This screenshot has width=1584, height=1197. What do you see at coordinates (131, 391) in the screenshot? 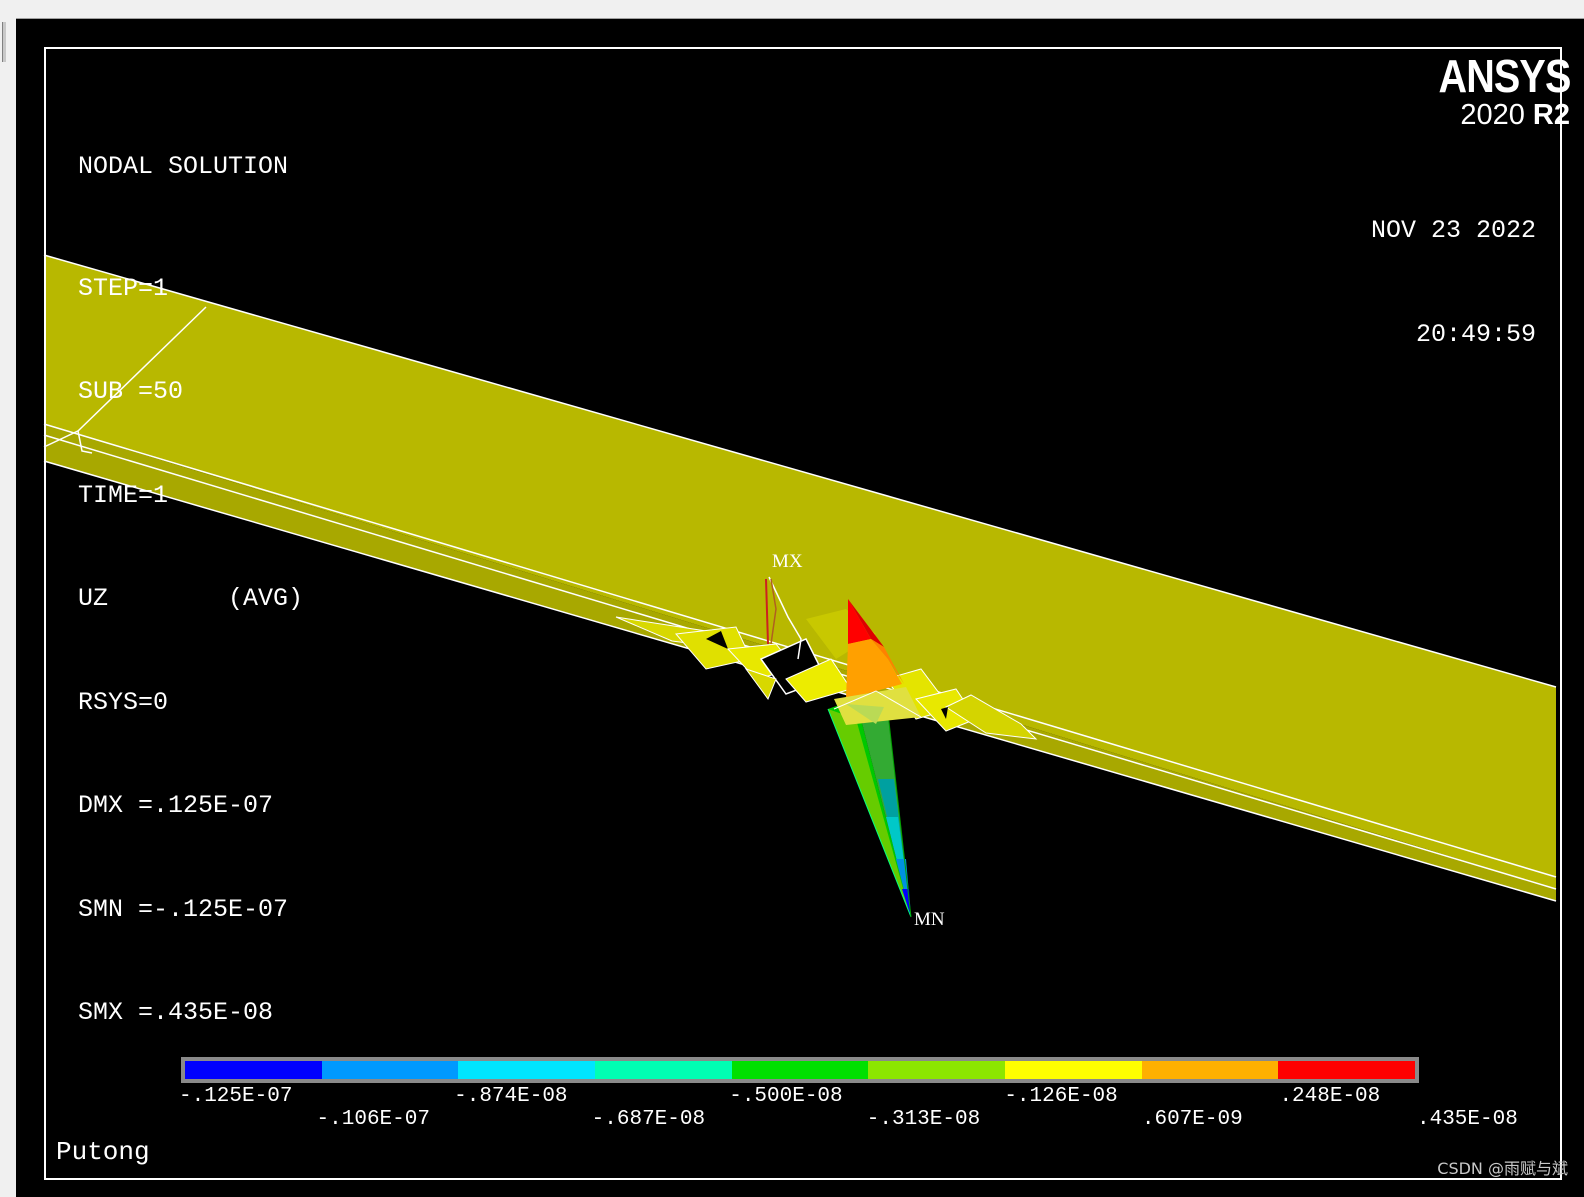
I see `info-line-sub: SUB =50` at bounding box center [131, 391].